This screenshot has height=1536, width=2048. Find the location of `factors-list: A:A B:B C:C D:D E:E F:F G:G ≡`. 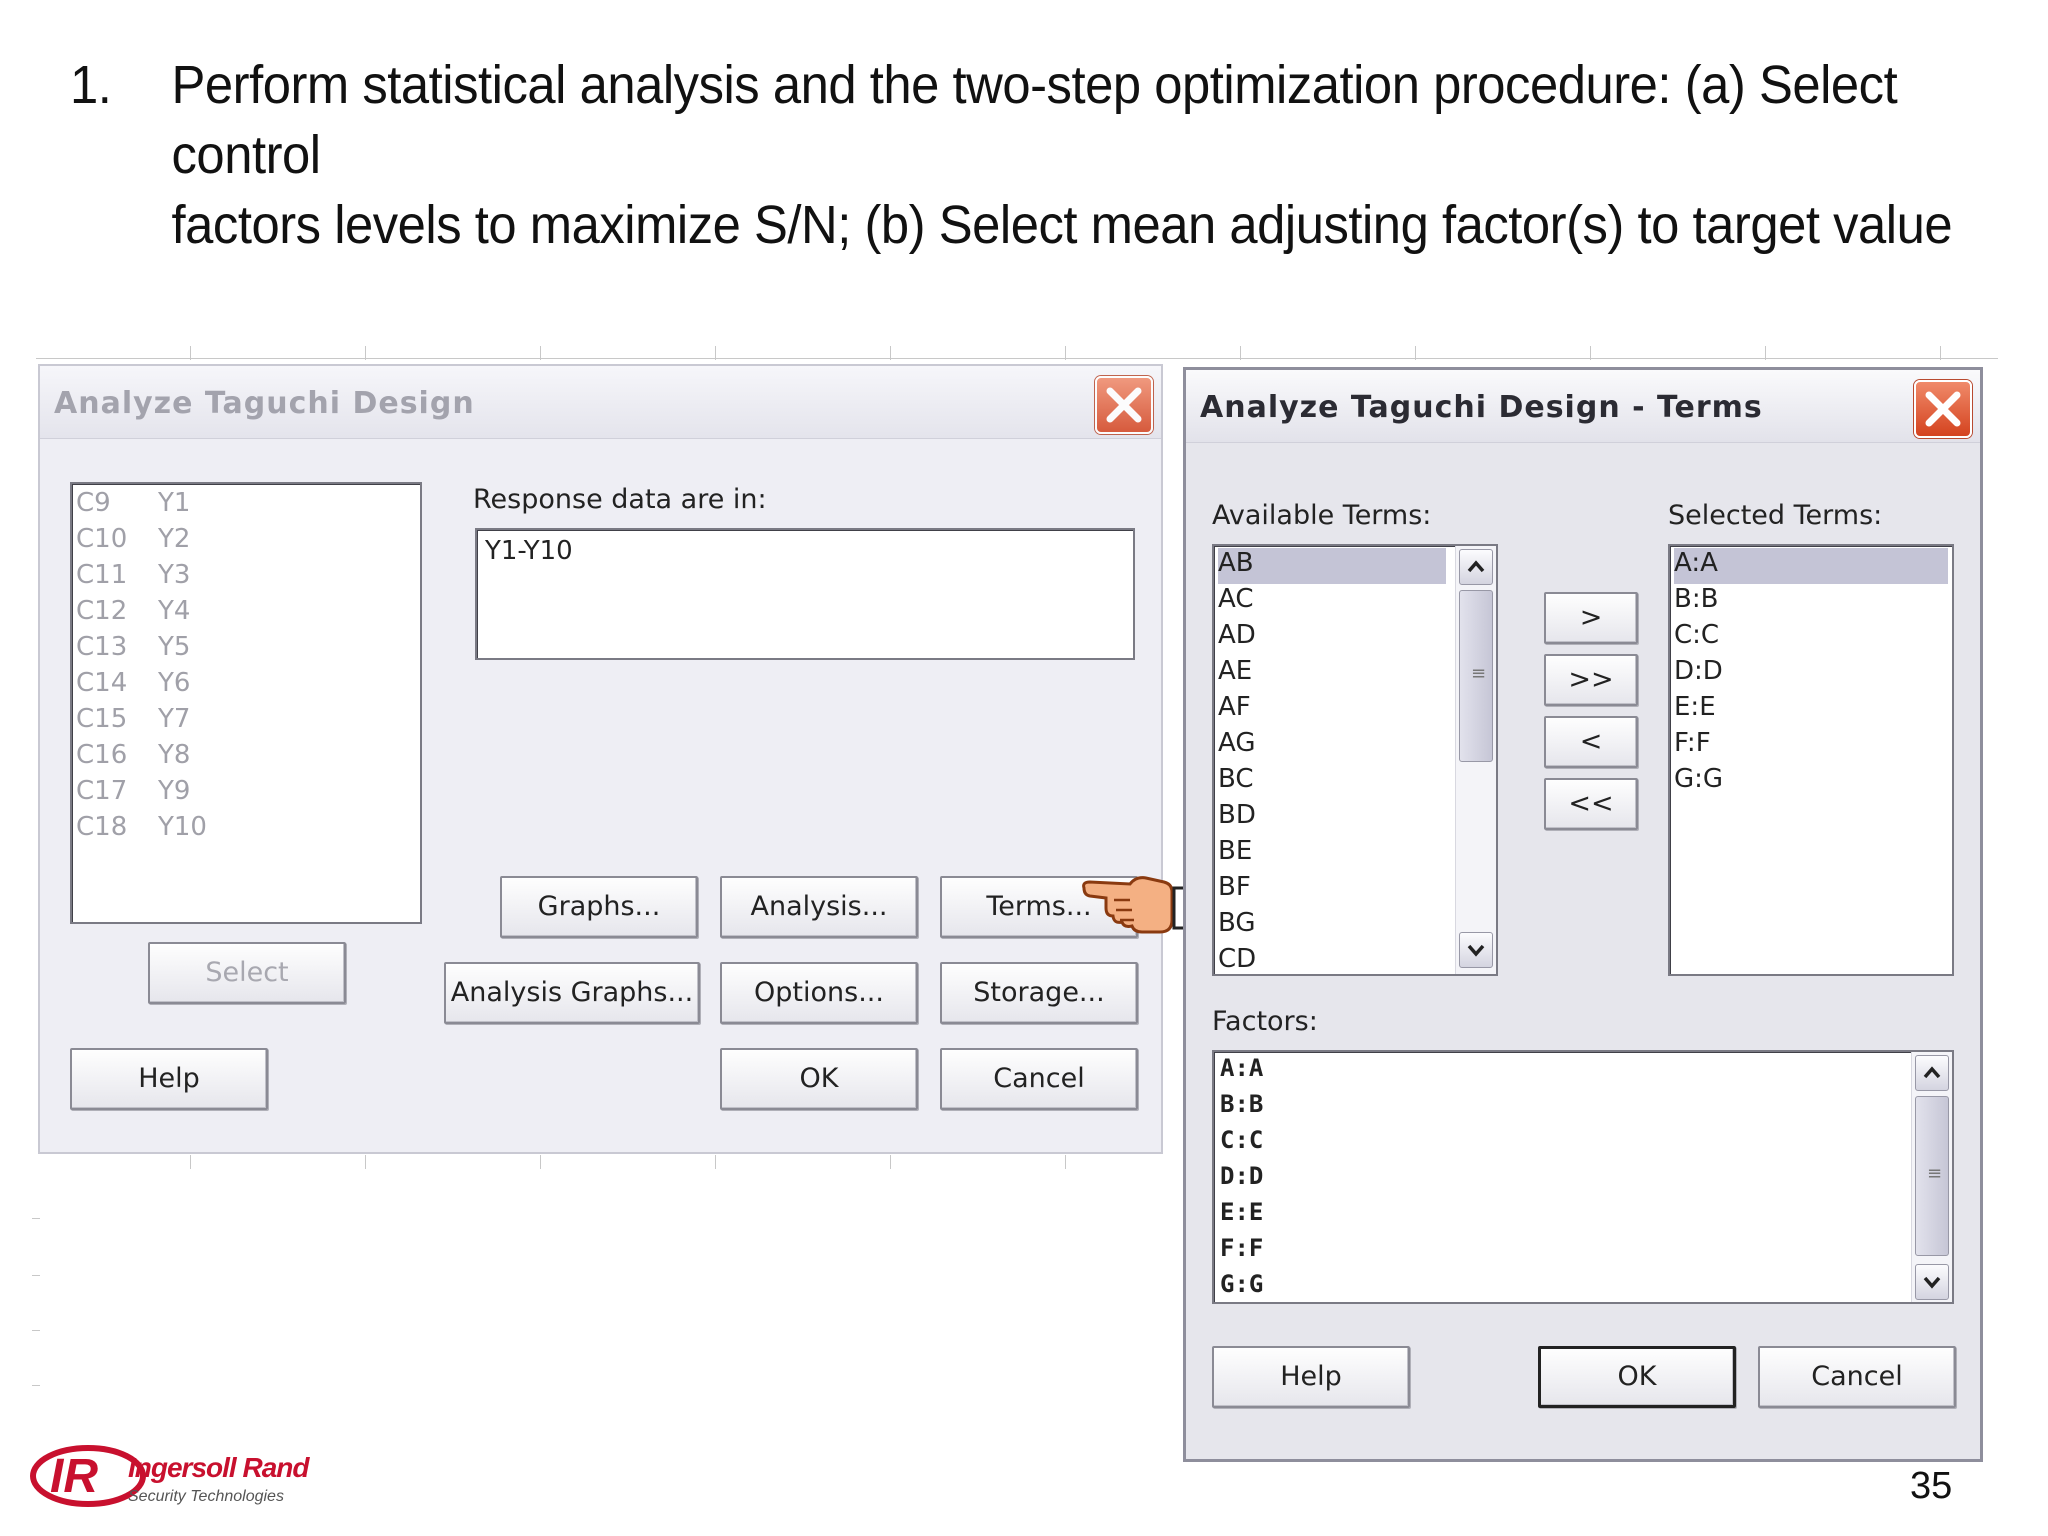

factors-list: A:A B:B C:C D:D E:E F:F G:G ≡ is located at coordinates (1583, 1177).